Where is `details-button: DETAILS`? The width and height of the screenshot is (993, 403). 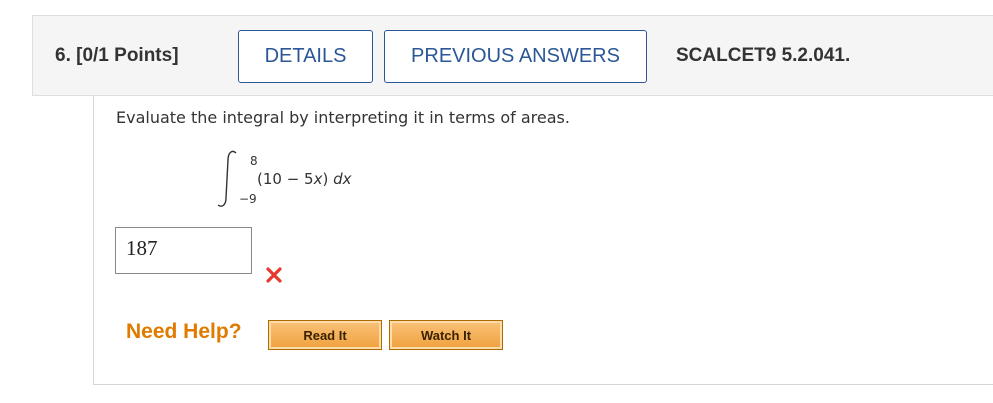 details-button: DETAILS is located at coordinates (305, 56).